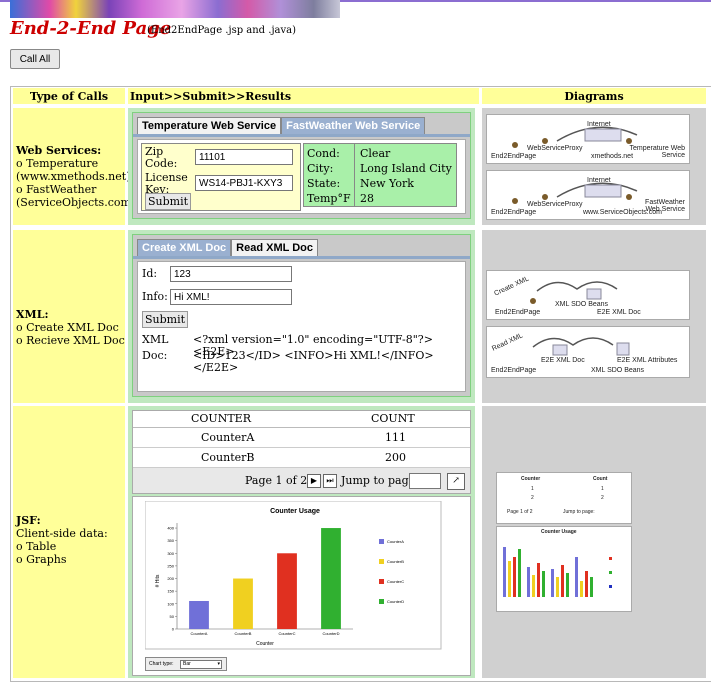  Describe the element at coordinates (330, 633) in the screenshot. I see `chart-x-tick-label: CounterD` at that location.